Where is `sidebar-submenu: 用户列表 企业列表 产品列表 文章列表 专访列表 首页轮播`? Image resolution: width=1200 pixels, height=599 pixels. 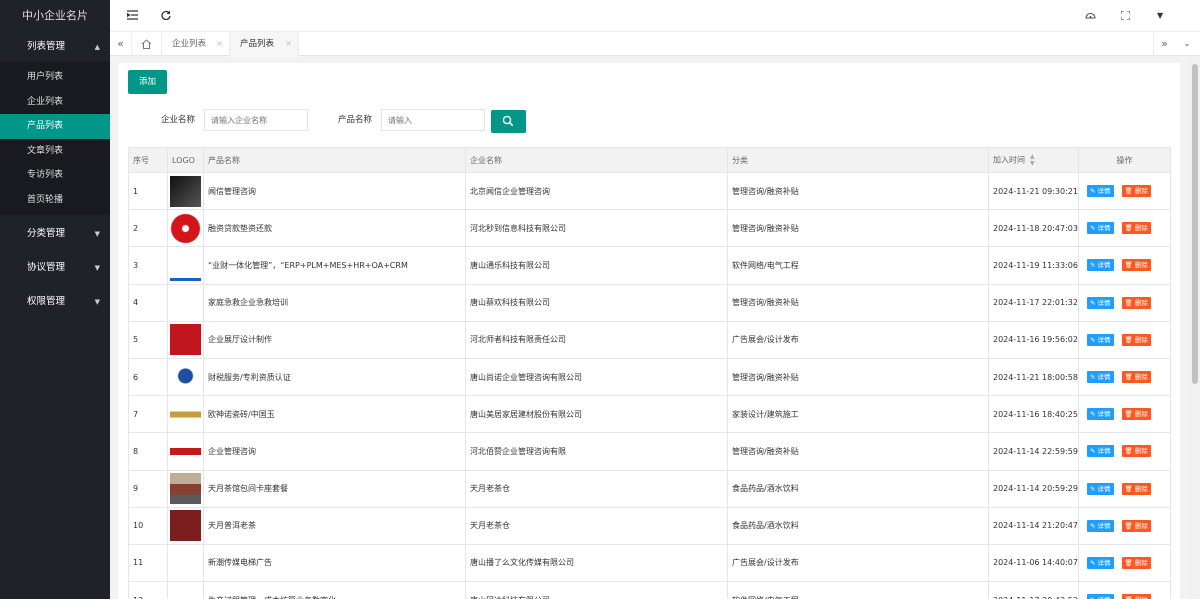
sidebar-submenu: 用户列表 企业列表 产品列表 文章列表 专访列表 首页轮播 is located at coordinates (55, 138).